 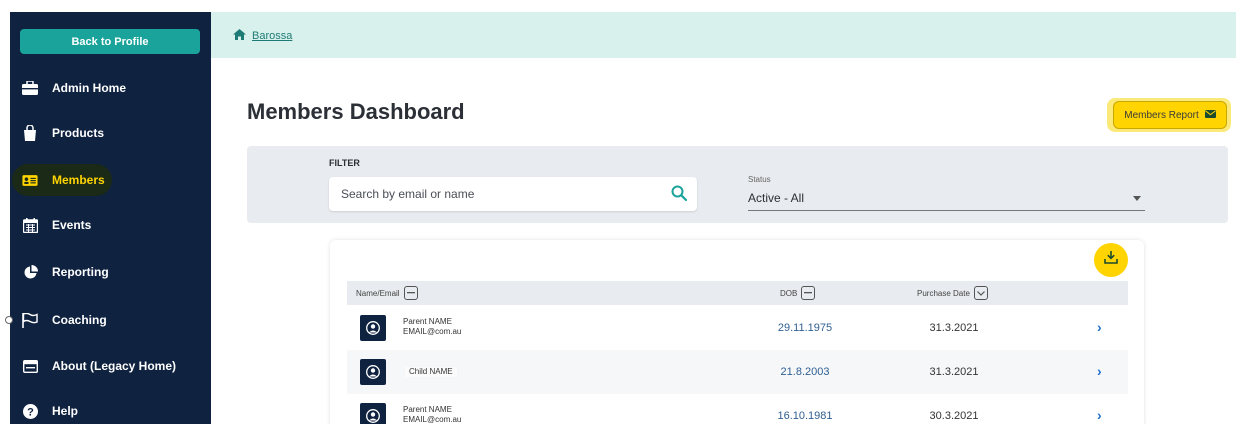 What do you see at coordinates (759, 179) in the screenshot?
I see `status-label: Status` at bounding box center [759, 179].